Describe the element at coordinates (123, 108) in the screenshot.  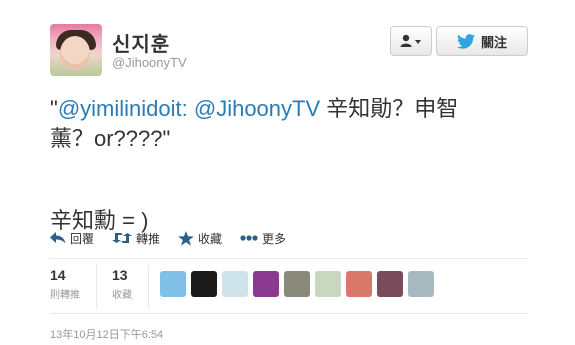
I see `mention-link: @yimilinidoit:` at that location.